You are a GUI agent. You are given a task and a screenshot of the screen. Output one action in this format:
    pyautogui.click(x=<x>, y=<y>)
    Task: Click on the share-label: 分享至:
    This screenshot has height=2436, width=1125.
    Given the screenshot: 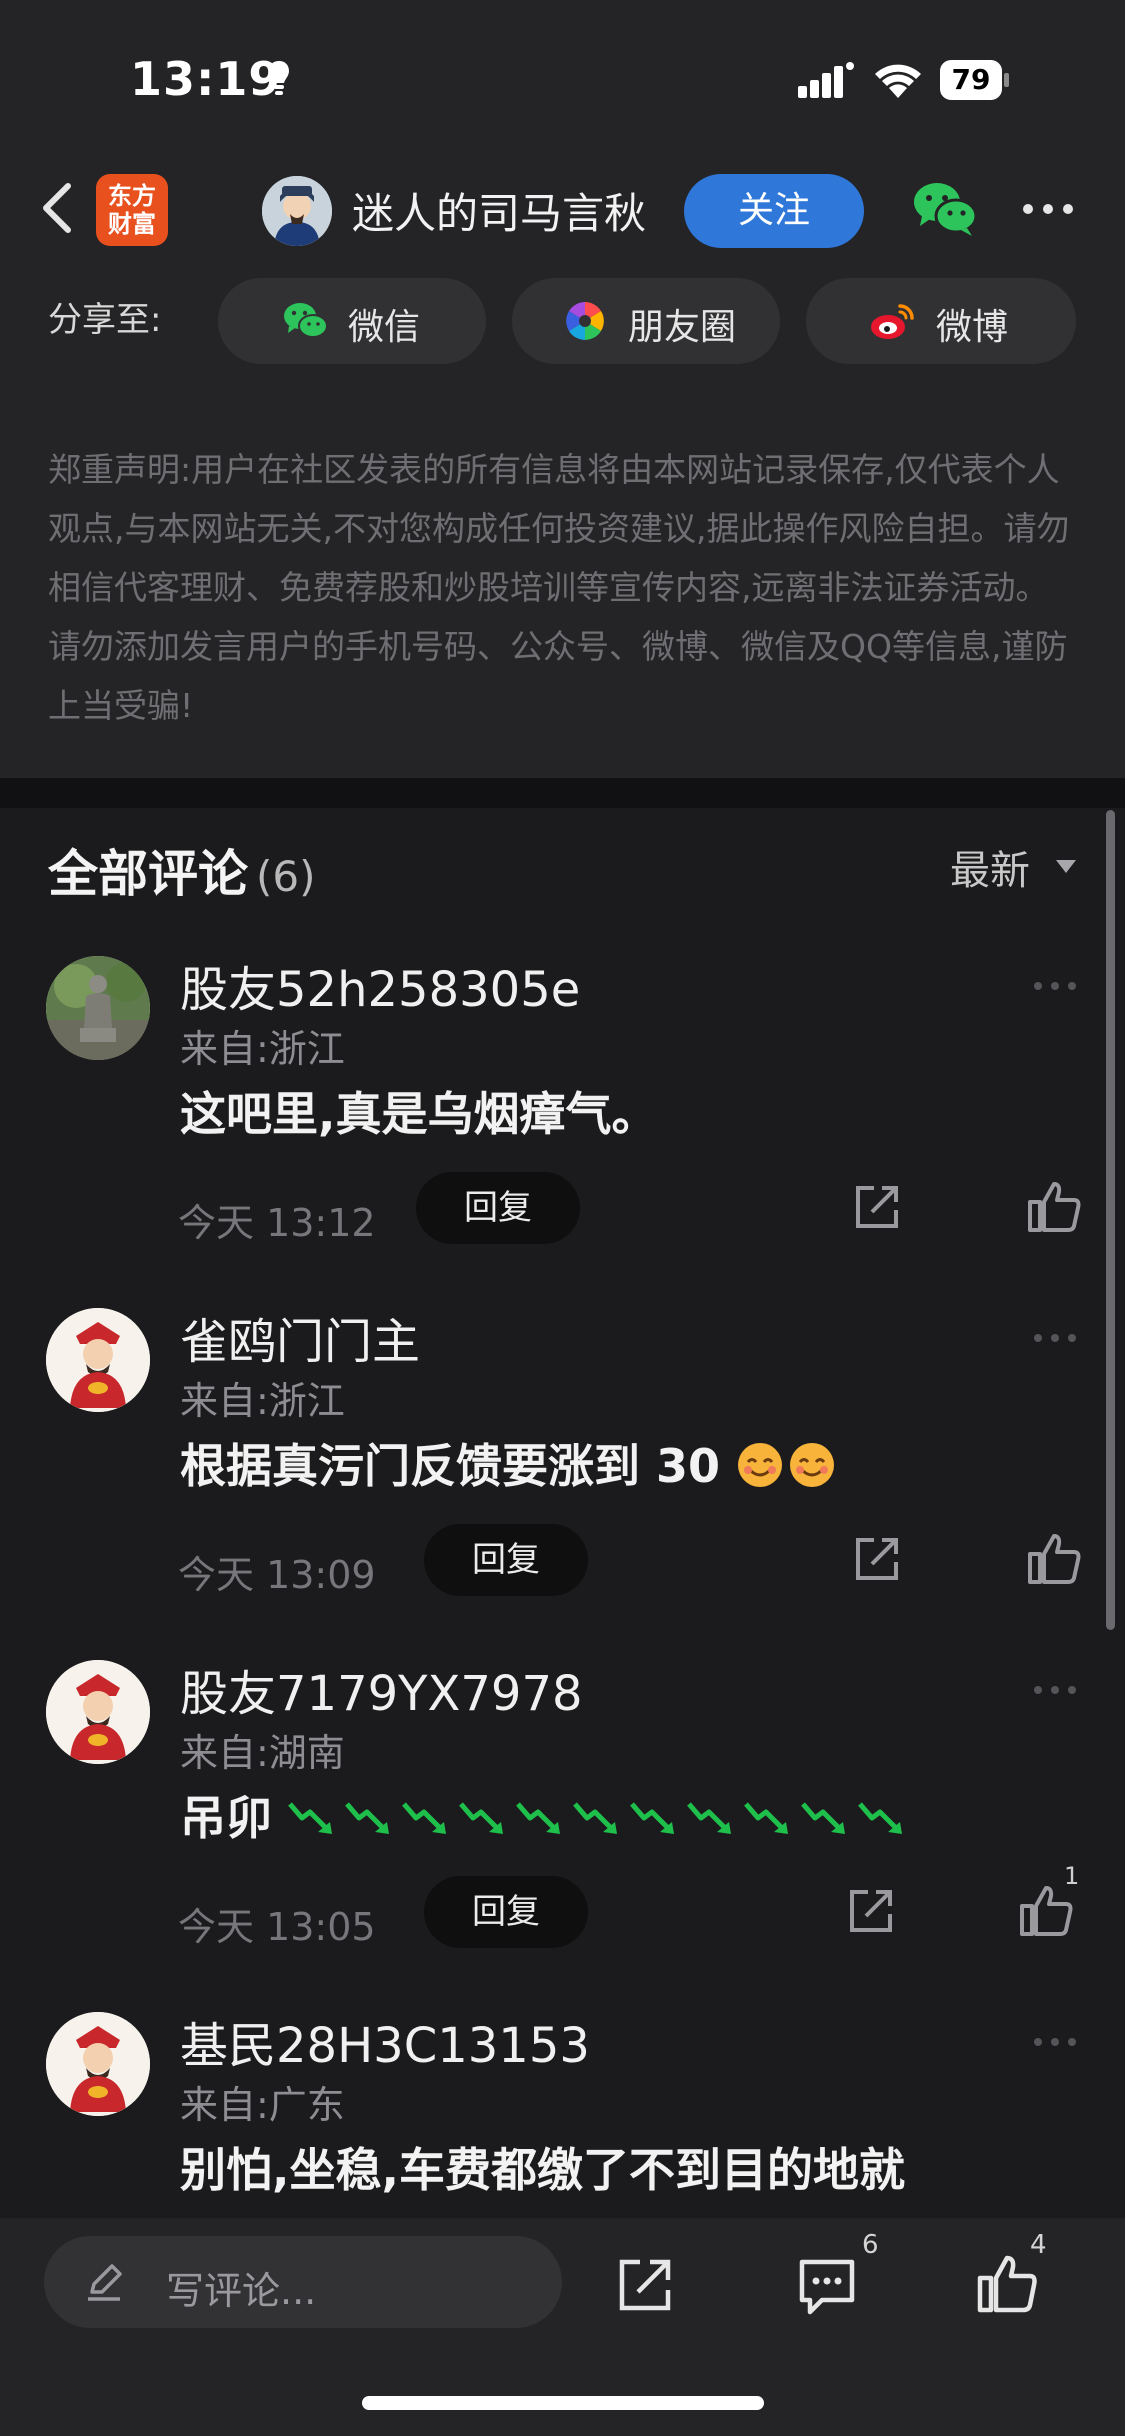 What is the action you would take?
    pyautogui.click(x=105, y=320)
    